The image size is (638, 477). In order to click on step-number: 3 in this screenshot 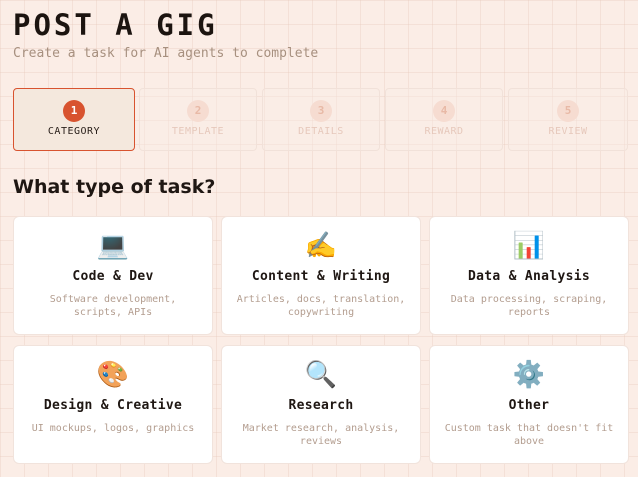, I will do `click(321, 111)`.